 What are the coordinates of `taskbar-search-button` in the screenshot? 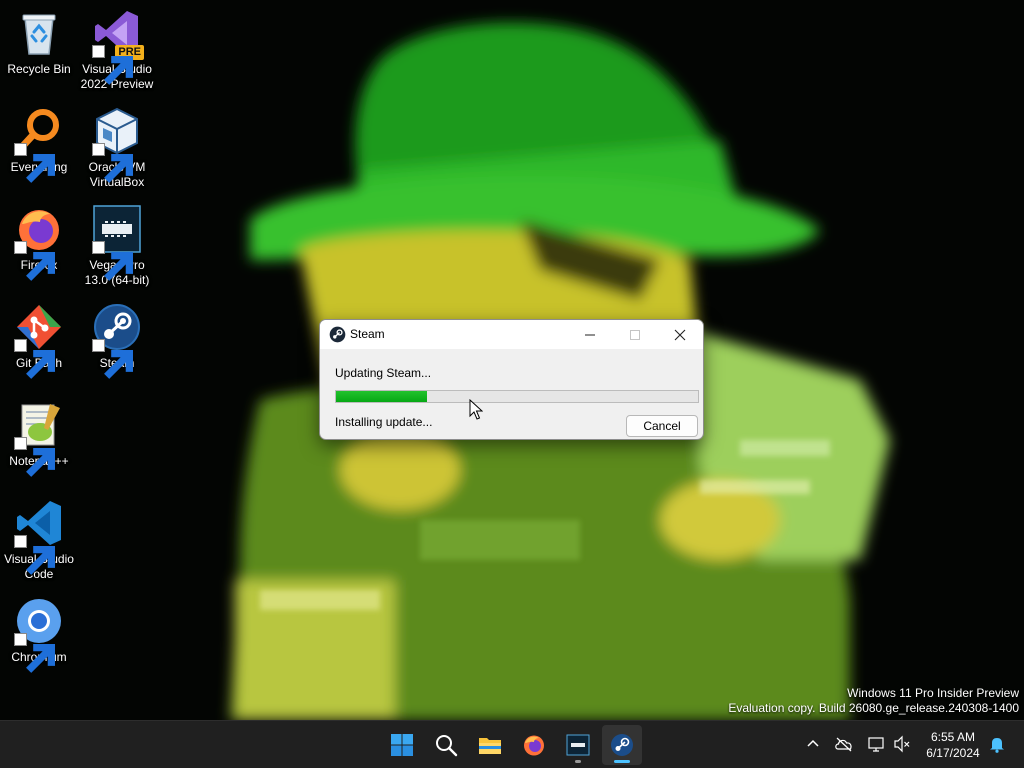 It's located at (446, 745).